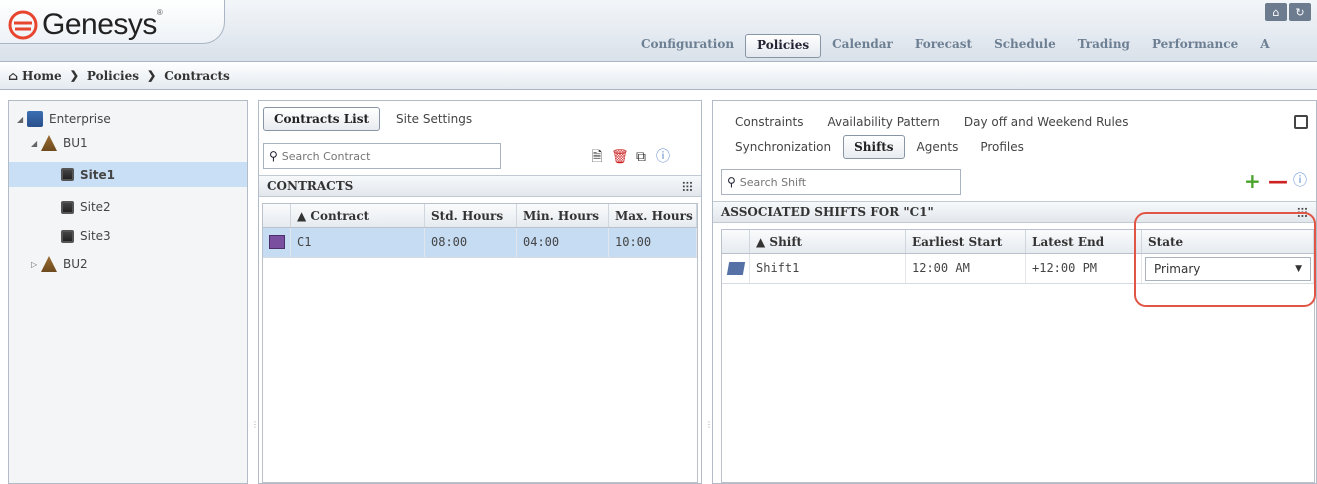  Describe the element at coordinates (1046, 122) in the screenshot. I see `tab-day-off-weekend-rules: Day off and Weekend Rules` at that location.